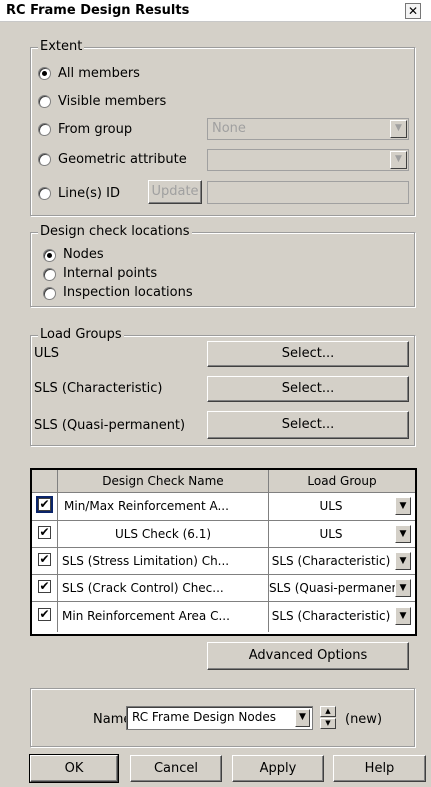  What do you see at coordinates (44, 193) in the screenshot?
I see `radio-lines-id-indicator` at bounding box center [44, 193].